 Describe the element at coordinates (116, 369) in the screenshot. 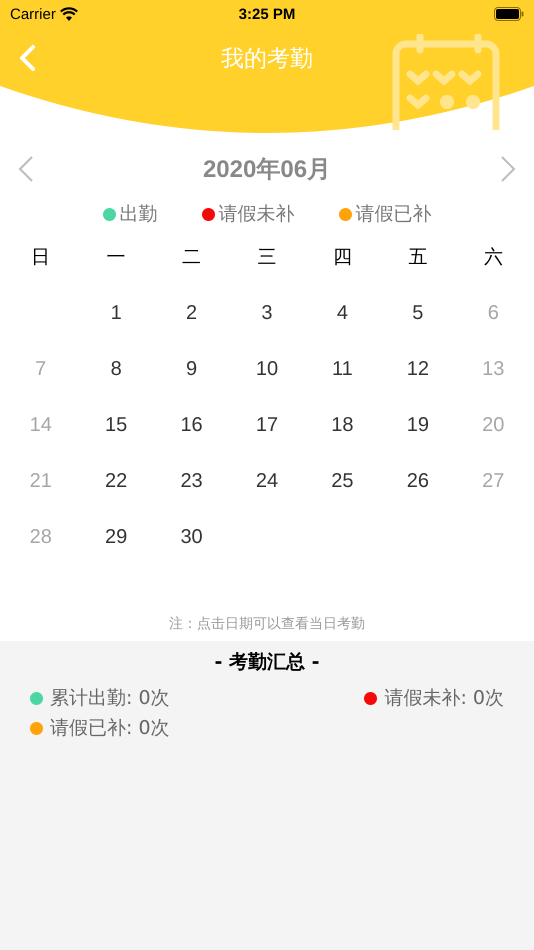

I see `calendar-day: 8` at that location.